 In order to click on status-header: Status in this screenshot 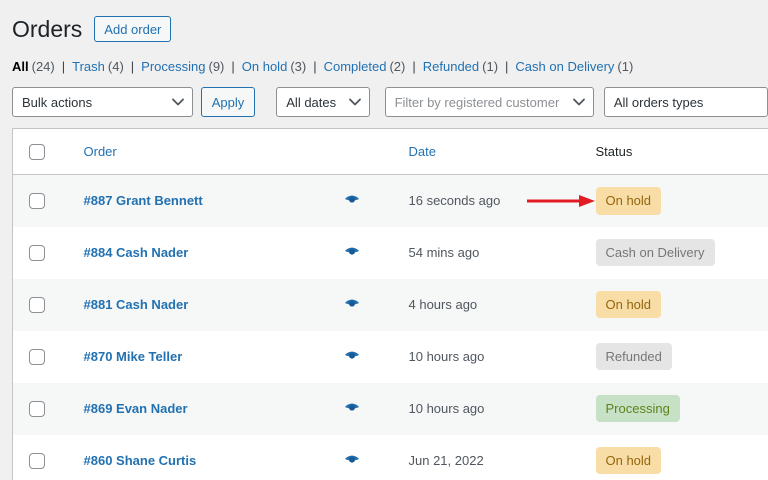, I will do `click(614, 151)`.